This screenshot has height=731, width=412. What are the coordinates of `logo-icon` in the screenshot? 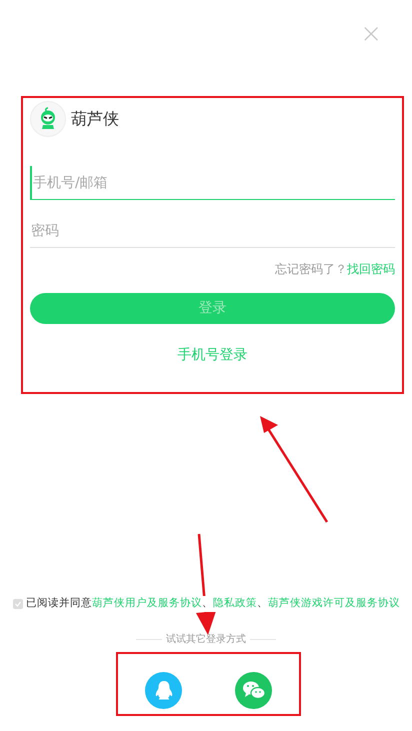 It's located at (48, 119).